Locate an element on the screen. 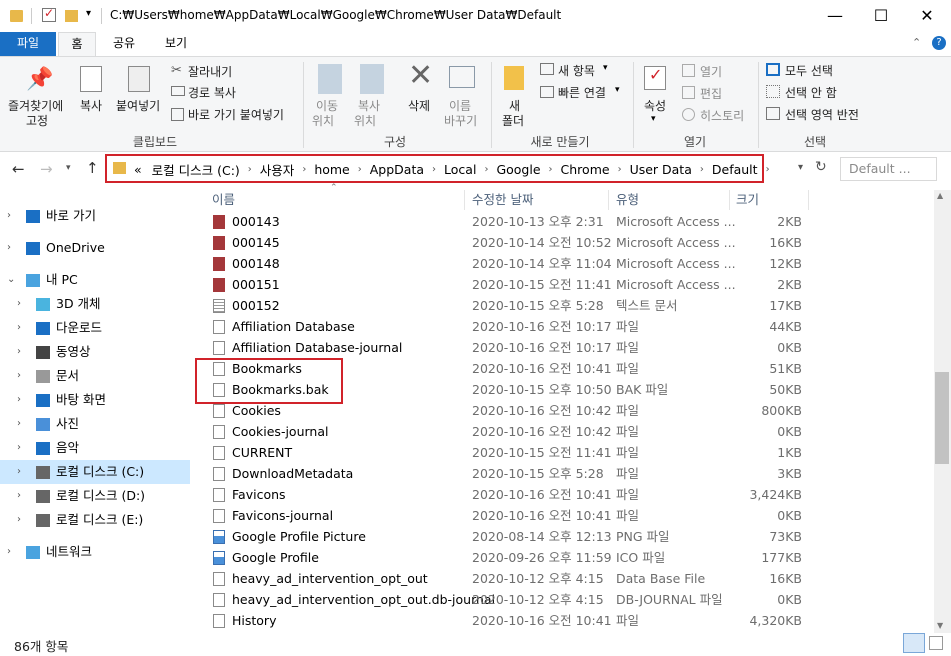  crumb-home: home is located at coordinates (331, 169).